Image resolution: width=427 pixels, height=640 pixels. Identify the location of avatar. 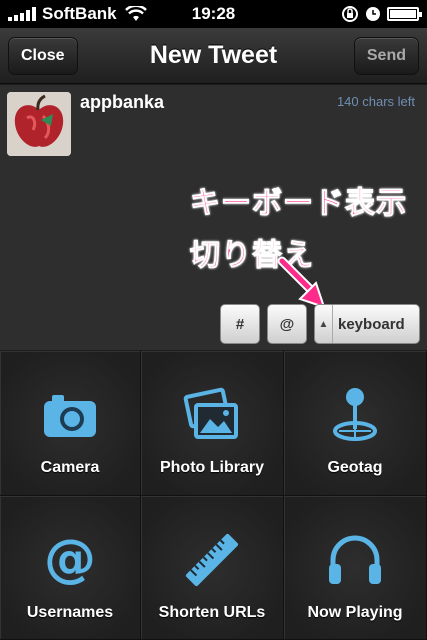
(39, 124).